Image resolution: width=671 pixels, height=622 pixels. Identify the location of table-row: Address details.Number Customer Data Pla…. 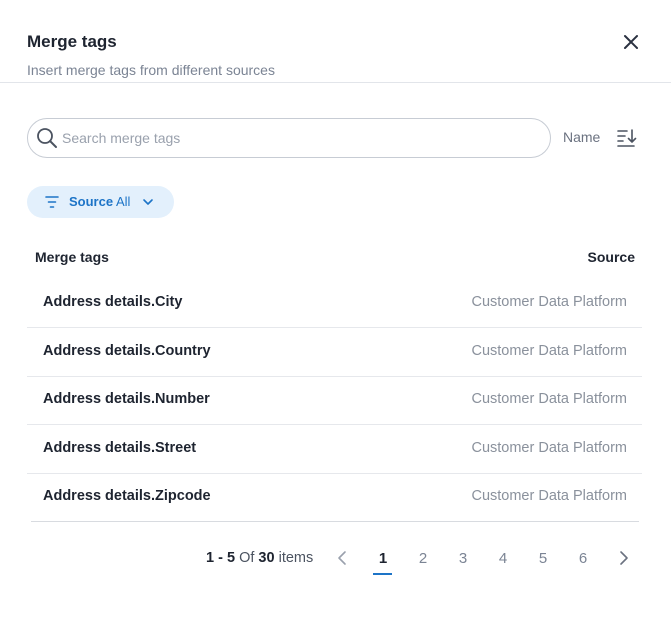
(334, 400).